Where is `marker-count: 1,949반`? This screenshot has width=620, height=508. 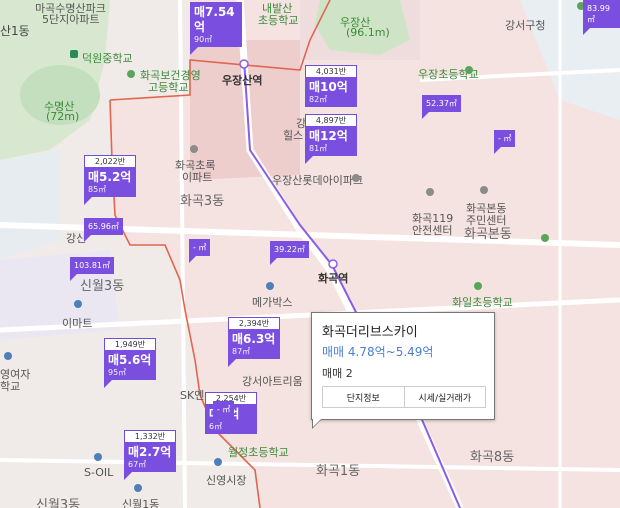
marker-count: 1,949반 is located at coordinates (130, 344).